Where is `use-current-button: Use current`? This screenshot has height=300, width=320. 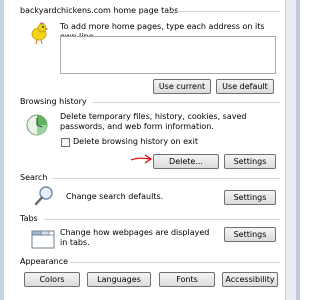
use-current-button: Use current is located at coordinates (182, 86).